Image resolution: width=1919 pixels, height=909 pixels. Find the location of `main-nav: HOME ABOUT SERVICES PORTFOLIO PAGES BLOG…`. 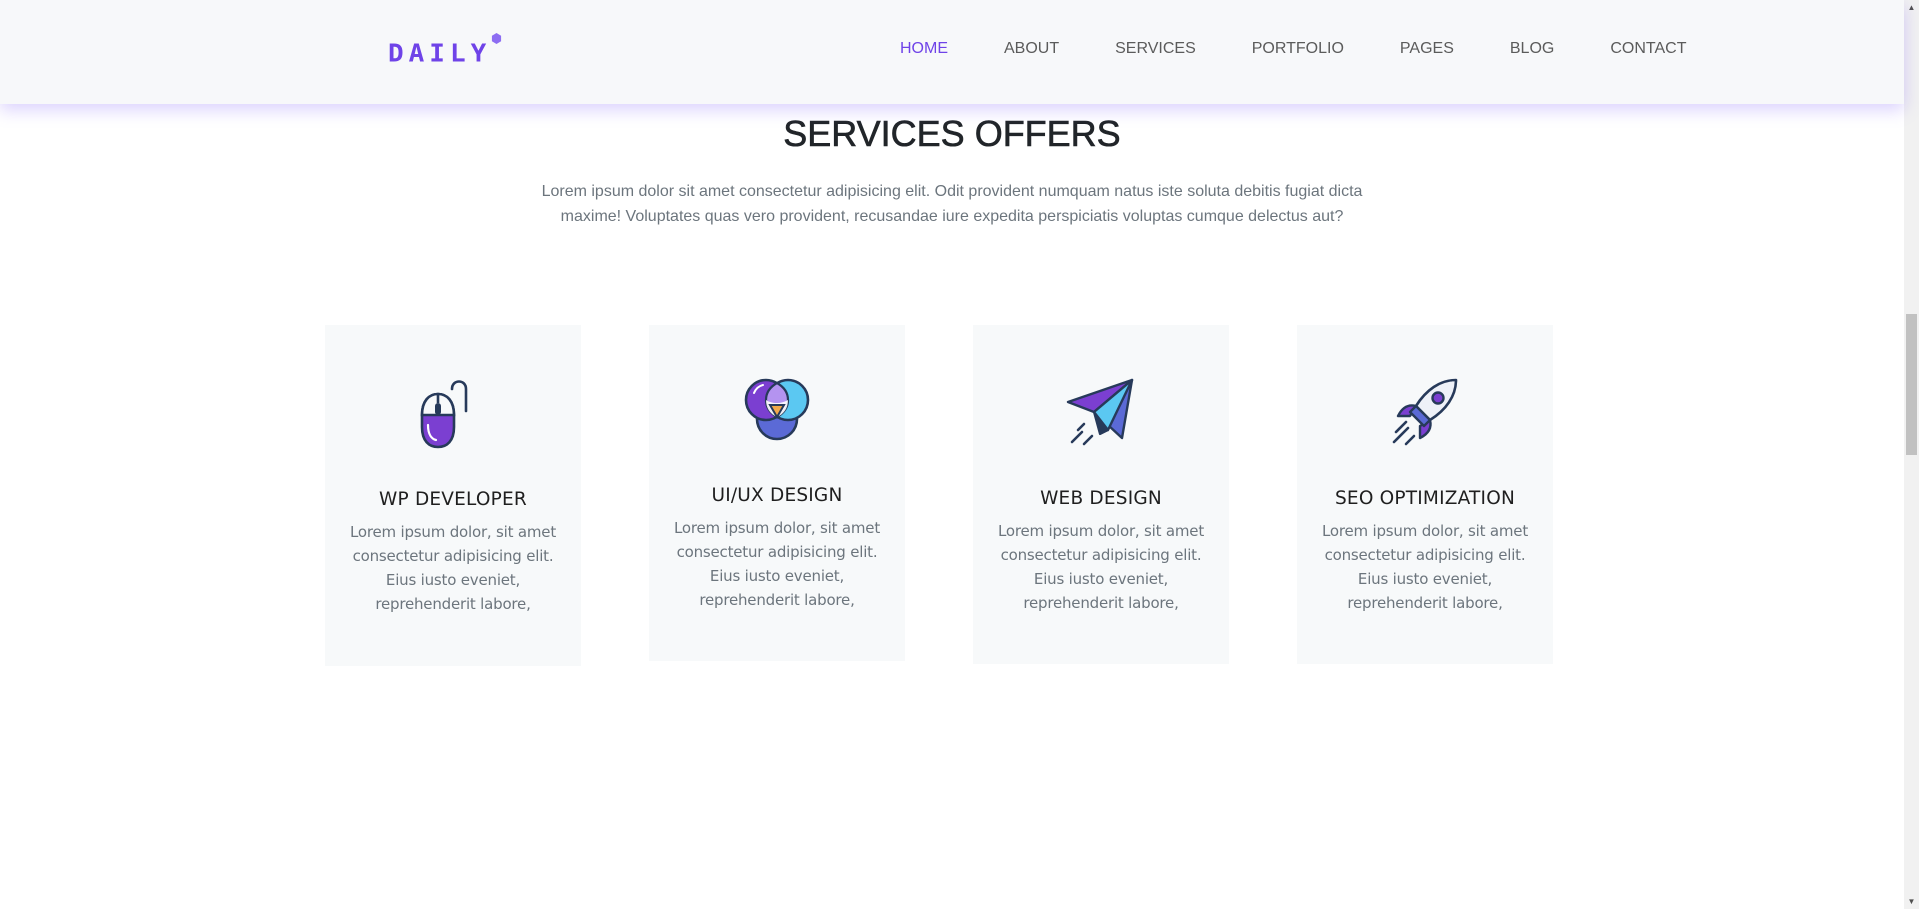

main-nav: HOME ABOUT SERVICES PORTFOLIO PAGES BLOG… is located at coordinates (1321, 48).